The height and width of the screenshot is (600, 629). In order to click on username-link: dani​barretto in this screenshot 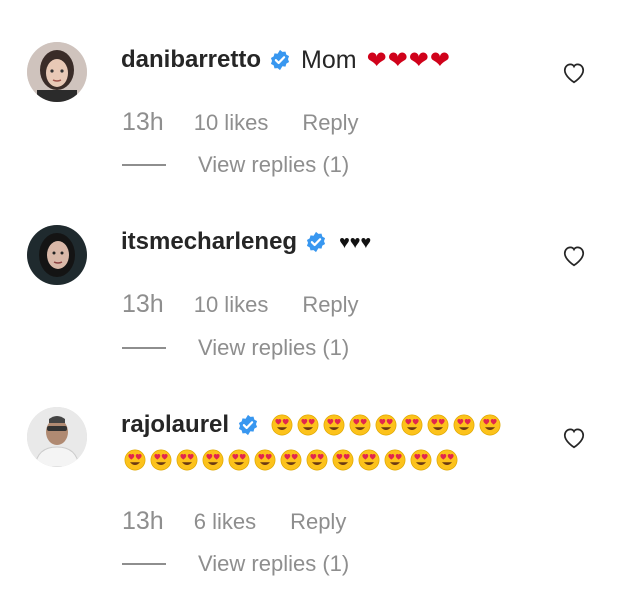, I will do `click(191, 60)`.